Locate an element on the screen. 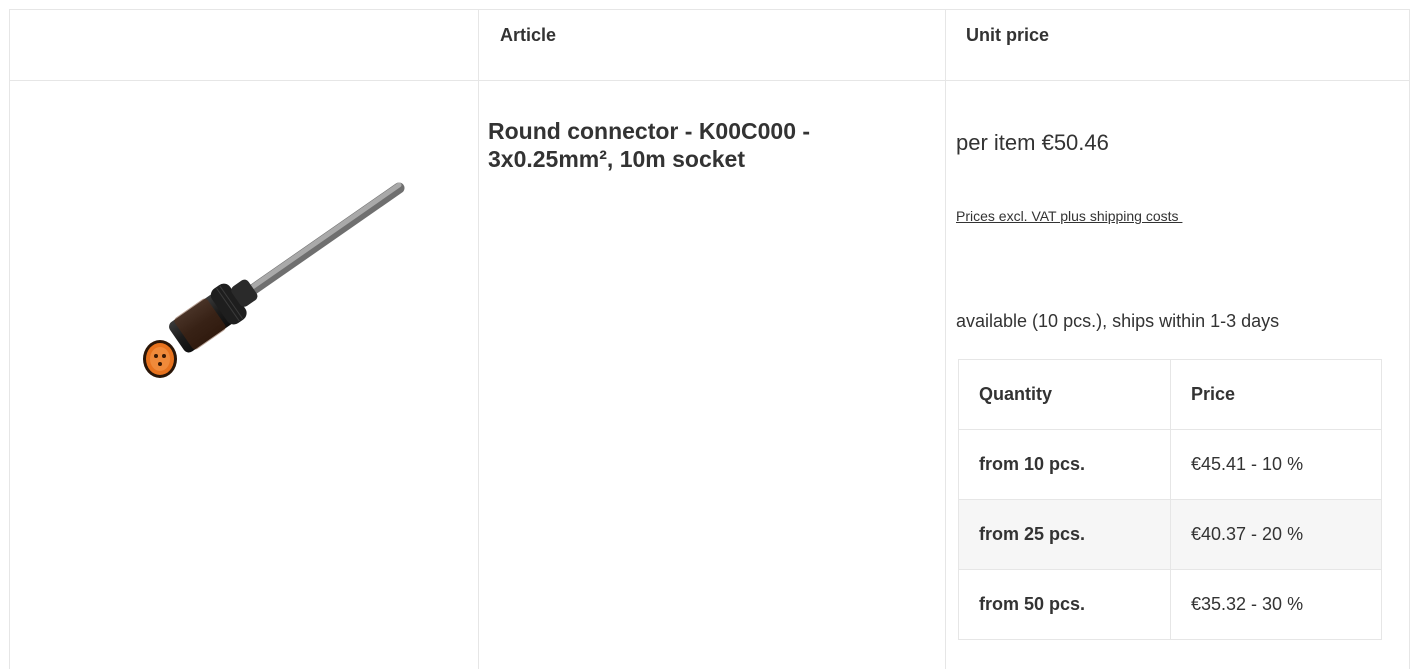  header-divider is located at coordinates (709, 80).